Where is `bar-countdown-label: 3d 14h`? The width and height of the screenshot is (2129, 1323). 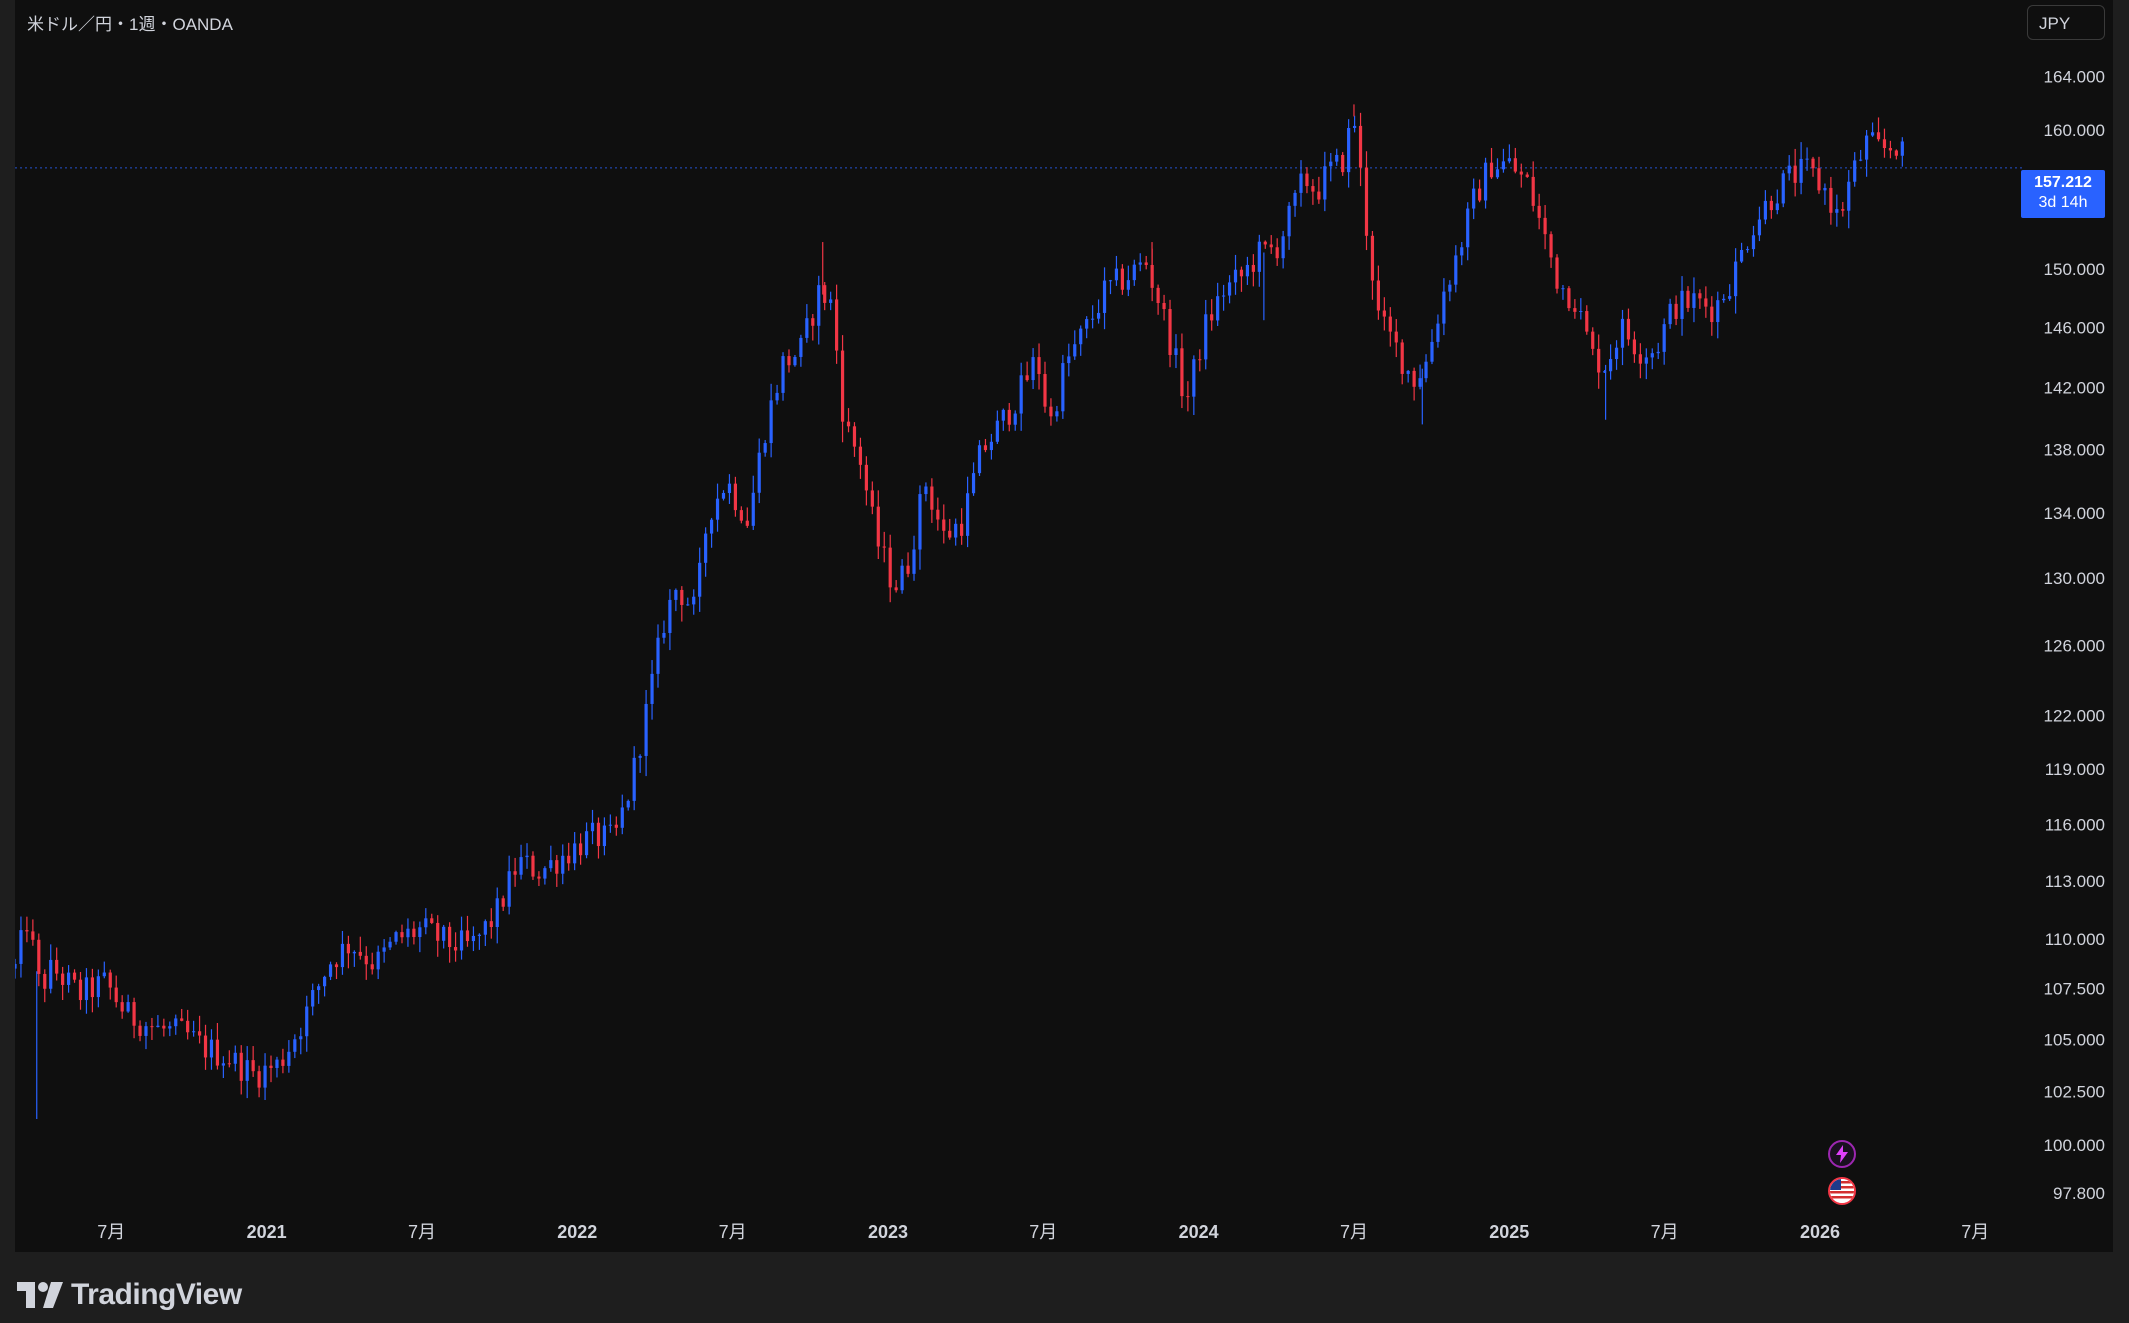 bar-countdown-label: 3d 14h is located at coordinates (2063, 202).